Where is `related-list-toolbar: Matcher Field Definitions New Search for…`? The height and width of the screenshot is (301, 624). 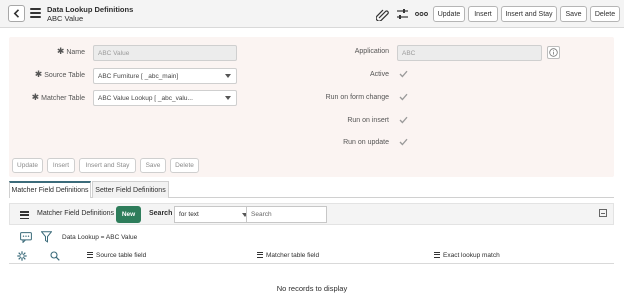 related-list-toolbar: Matcher Field Definitions New Search for… is located at coordinates (311, 214).